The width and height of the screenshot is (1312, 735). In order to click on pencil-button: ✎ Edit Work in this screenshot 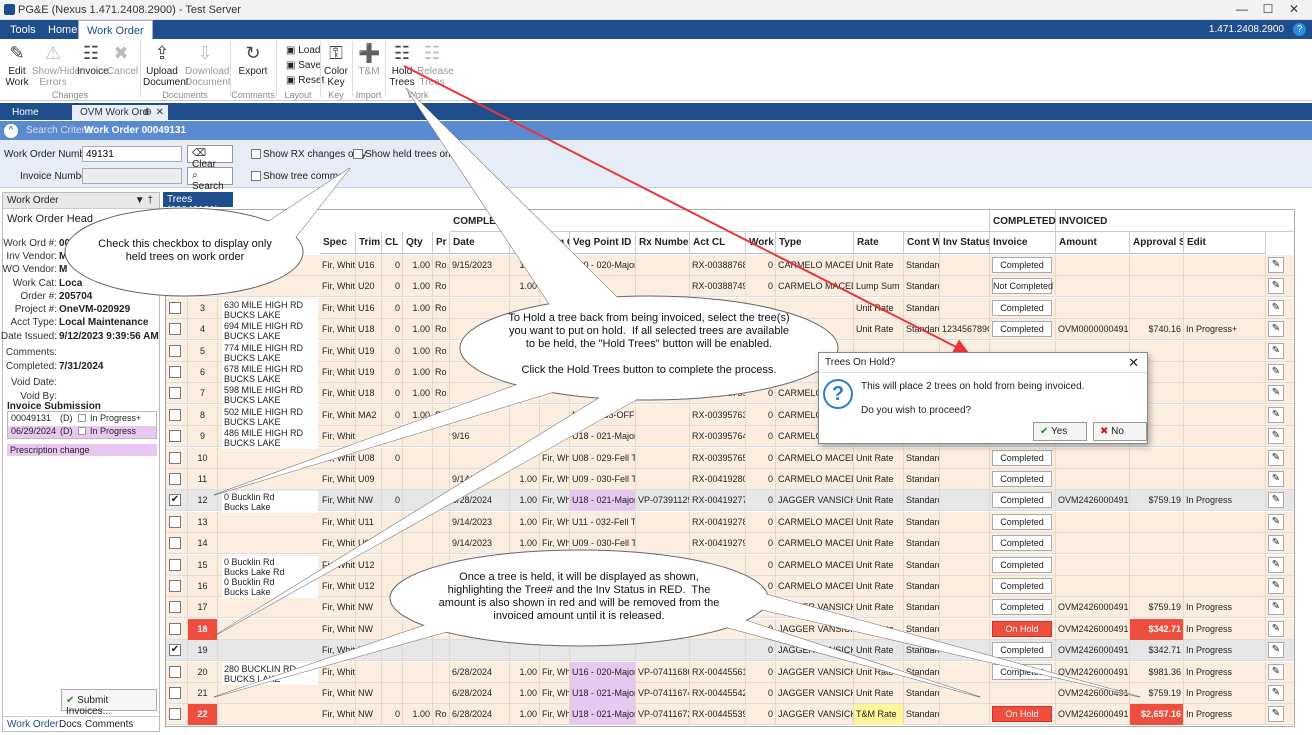, I will do `click(17, 65)`.